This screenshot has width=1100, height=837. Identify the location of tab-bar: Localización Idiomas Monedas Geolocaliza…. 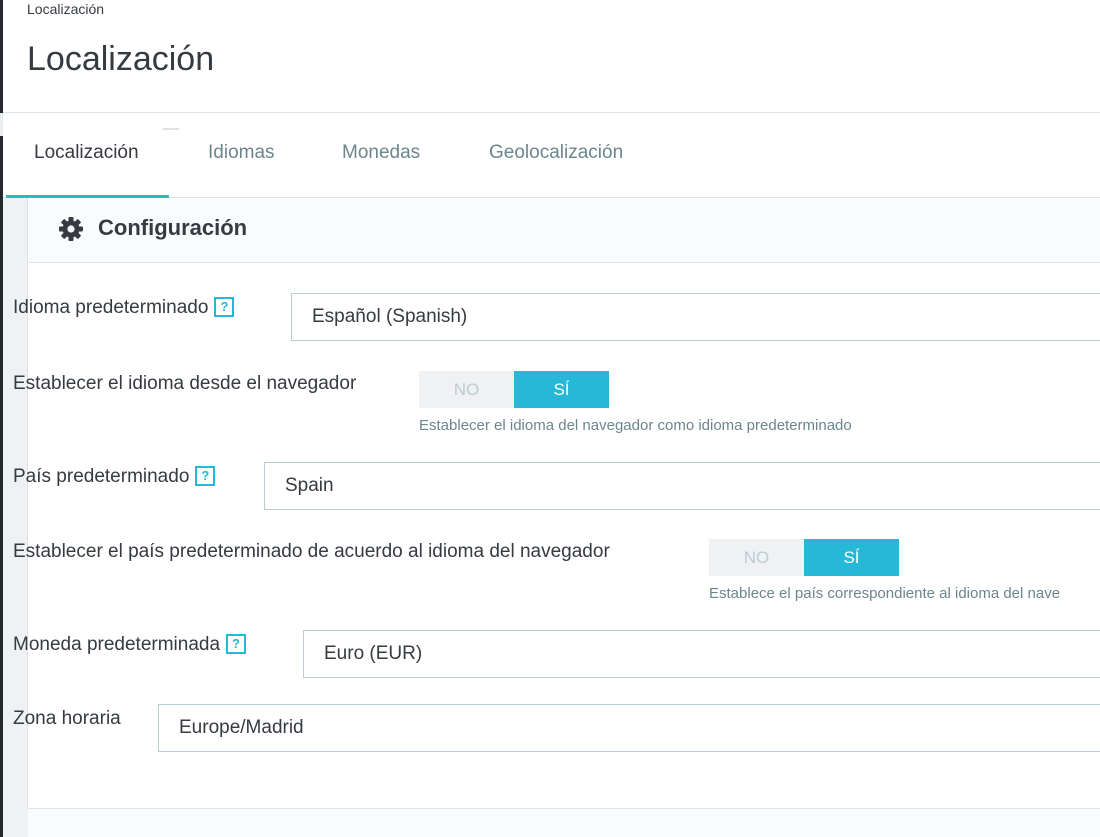
(551, 155).